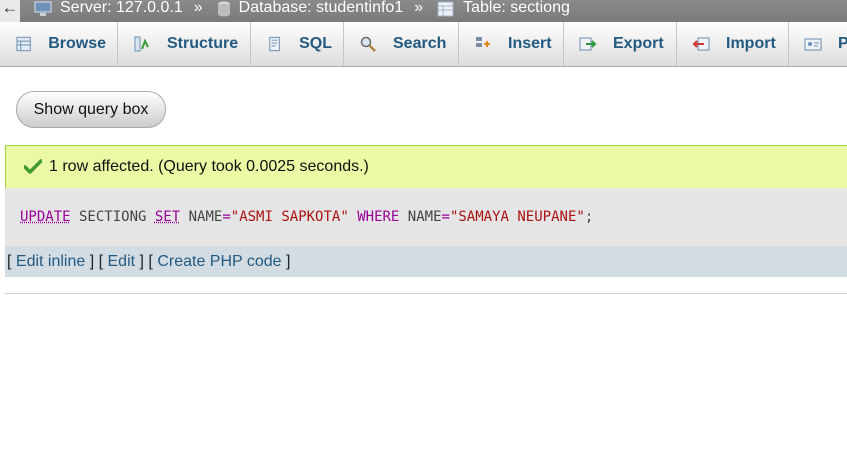 The width and height of the screenshot is (847, 462). Describe the element at coordinates (516, 8) in the screenshot. I see `breadcrumb-table-label: Table: sectiong` at that location.